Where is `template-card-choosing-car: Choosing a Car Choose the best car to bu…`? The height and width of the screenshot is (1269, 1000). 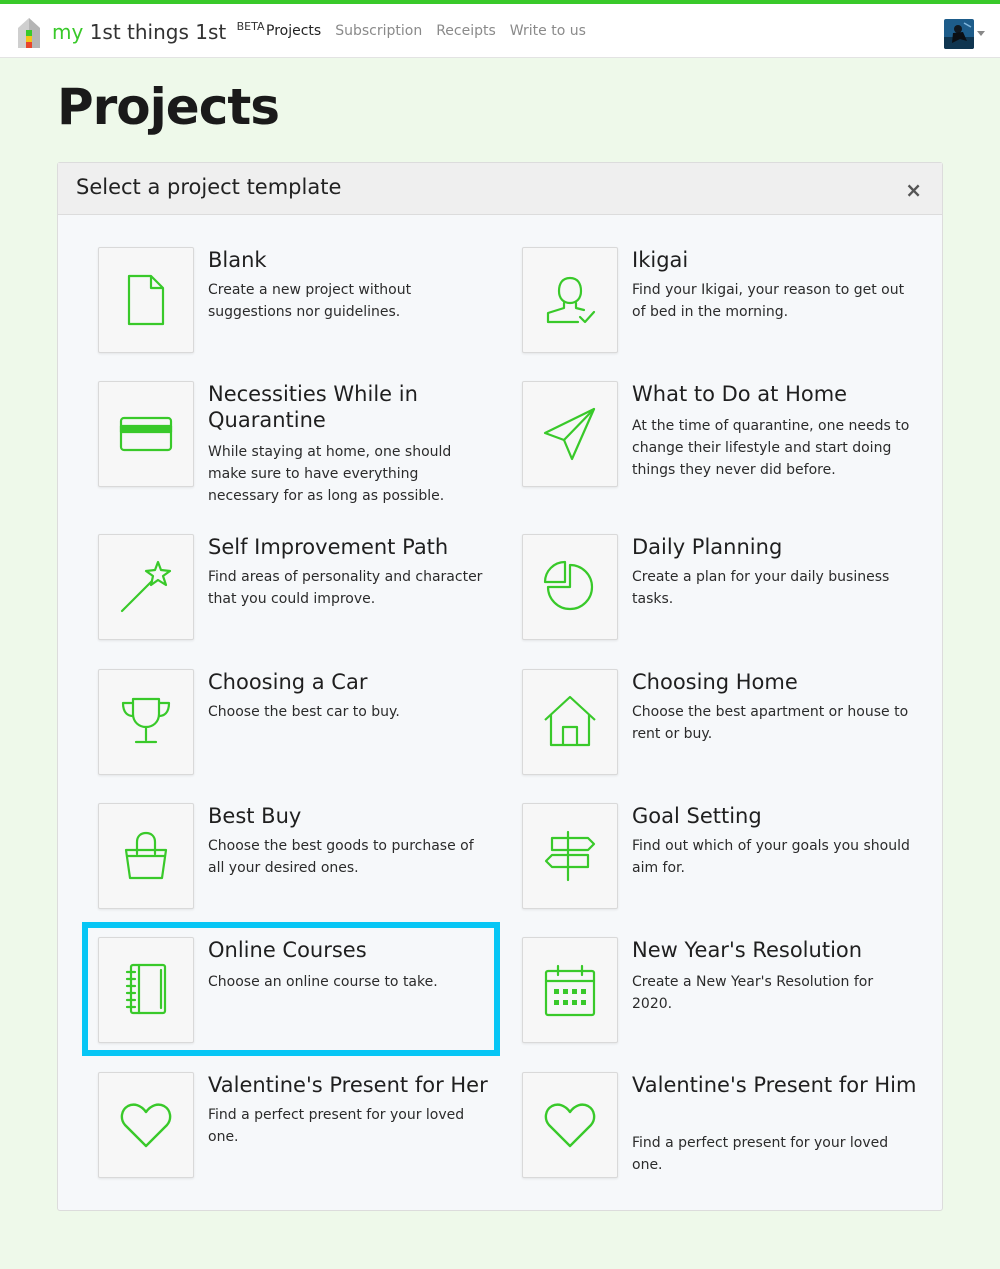
template-card-choosing-car: Choosing a Car Choose the best car to bu… is located at coordinates (298, 724).